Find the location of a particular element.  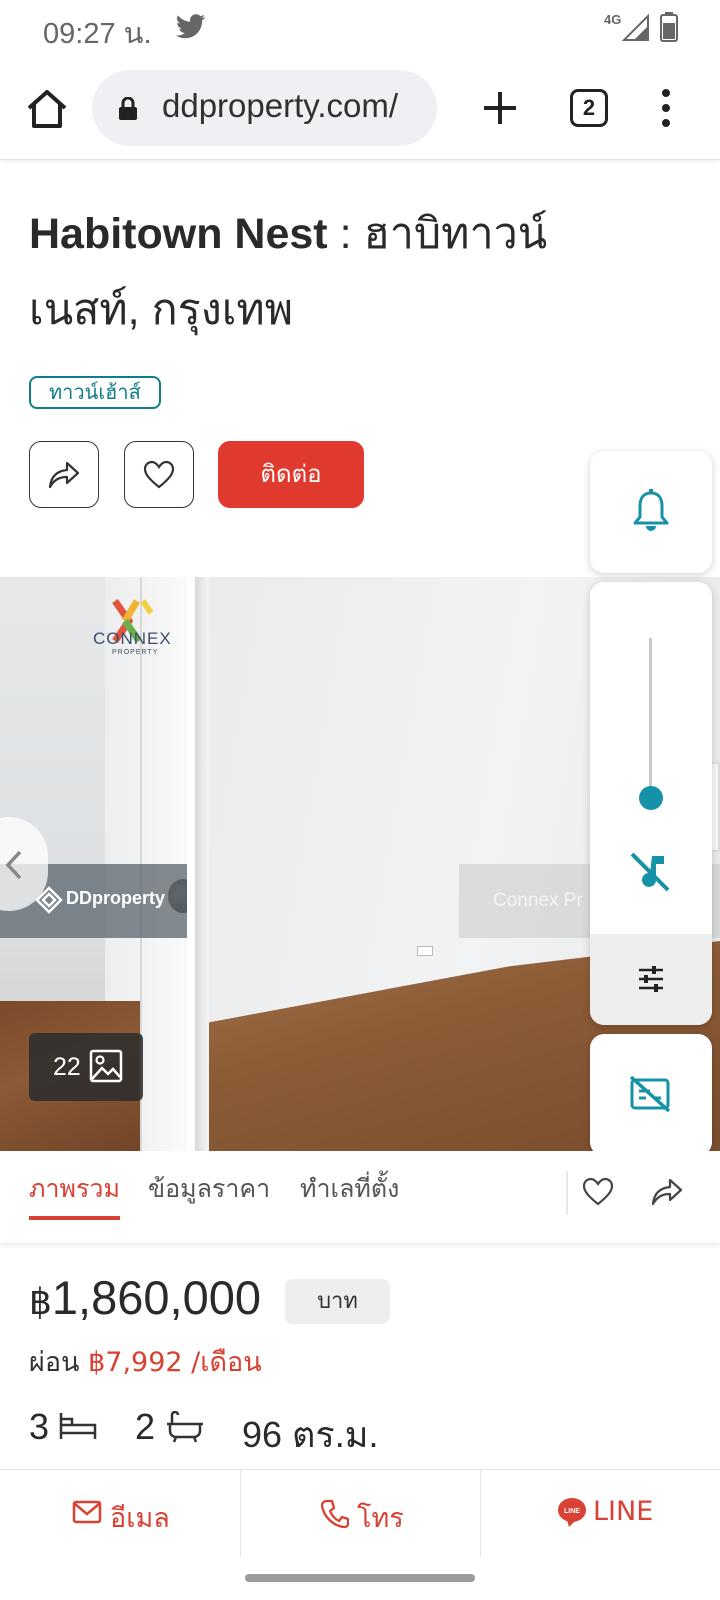

captions-off-icon is located at coordinates (650, 1094).